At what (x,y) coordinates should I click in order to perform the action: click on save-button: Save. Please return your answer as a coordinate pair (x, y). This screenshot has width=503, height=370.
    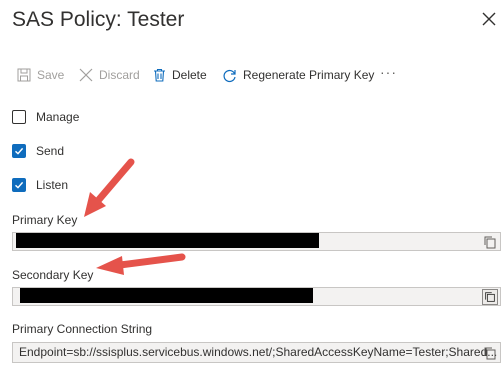
    Looking at the image, I should click on (40, 75).